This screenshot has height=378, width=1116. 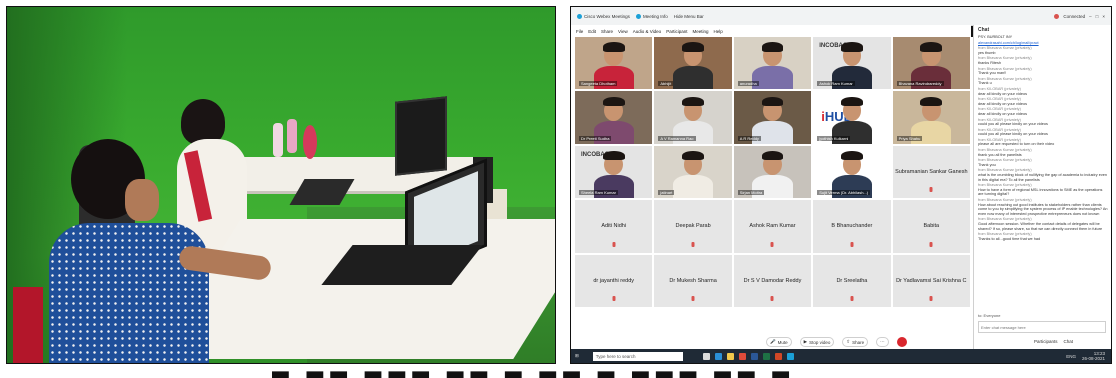 I want to click on end-call-button, so click(x=901, y=342).